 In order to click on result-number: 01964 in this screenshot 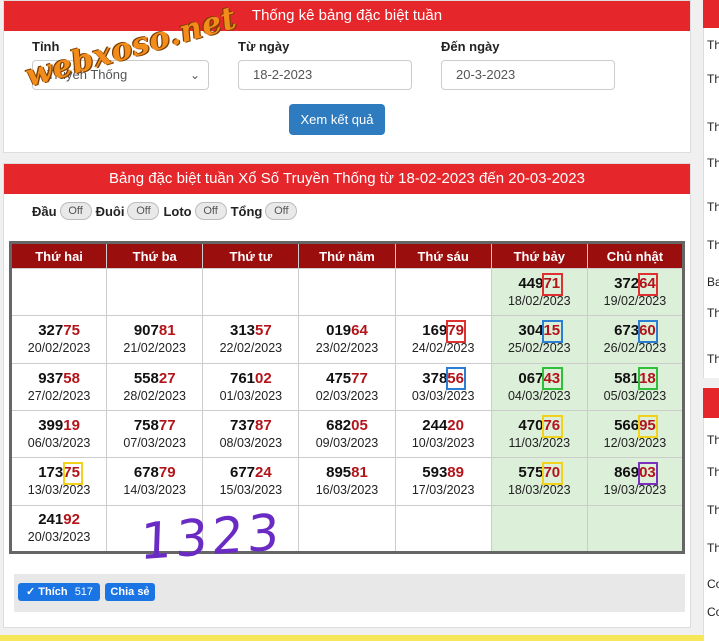, I will do `click(346, 331)`.